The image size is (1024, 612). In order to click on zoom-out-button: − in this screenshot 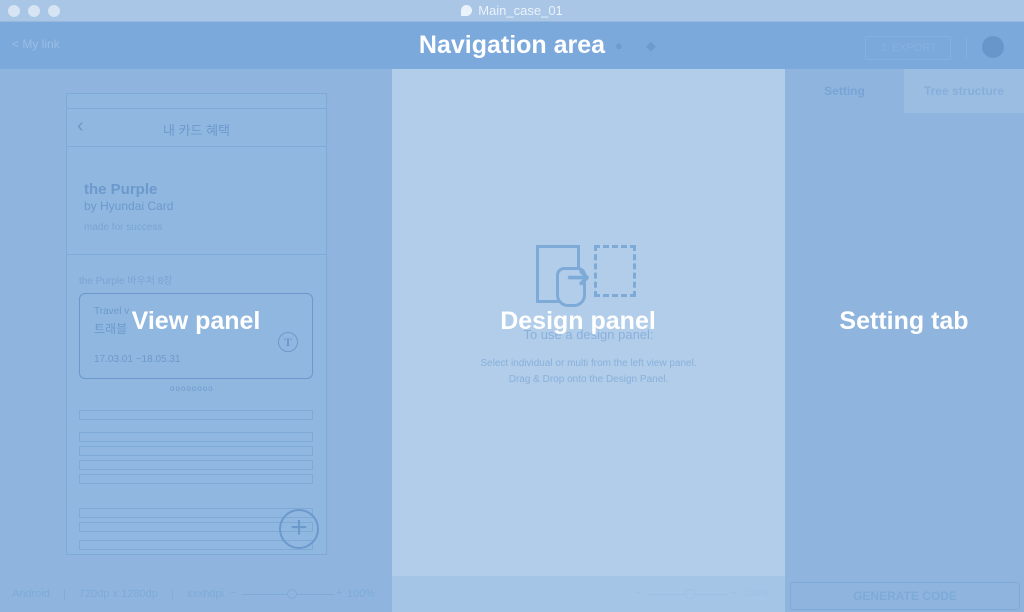, I will do `click(233, 593)`.